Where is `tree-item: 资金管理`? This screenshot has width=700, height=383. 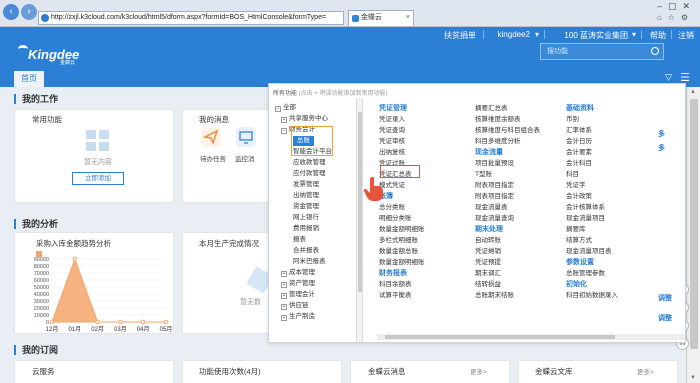 tree-item: 资金管理 is located at coordinates (306, 207).